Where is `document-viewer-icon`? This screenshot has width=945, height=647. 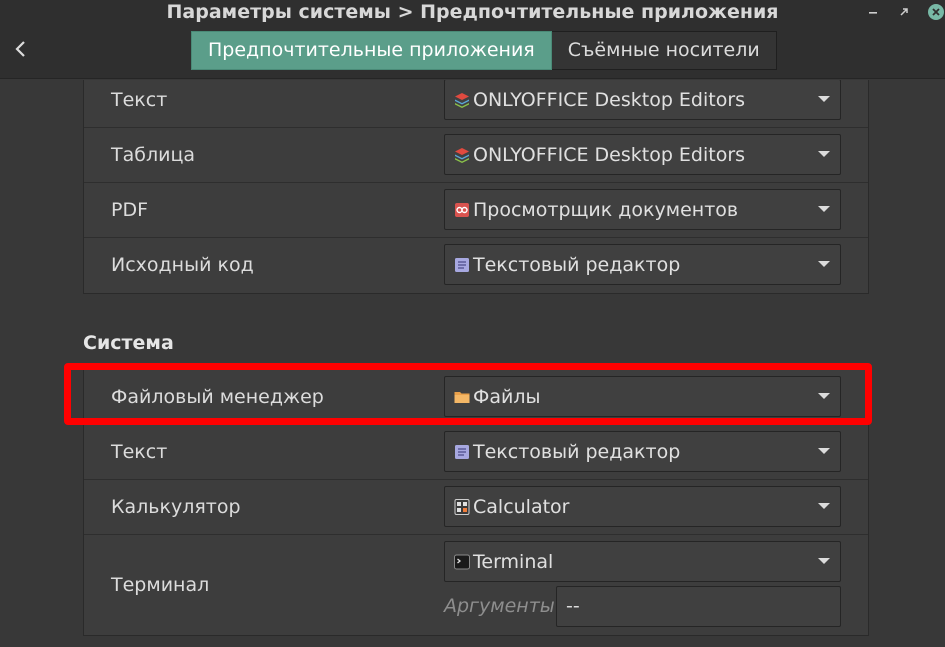
document-viewer-icon is located at coordinates (462, 209).